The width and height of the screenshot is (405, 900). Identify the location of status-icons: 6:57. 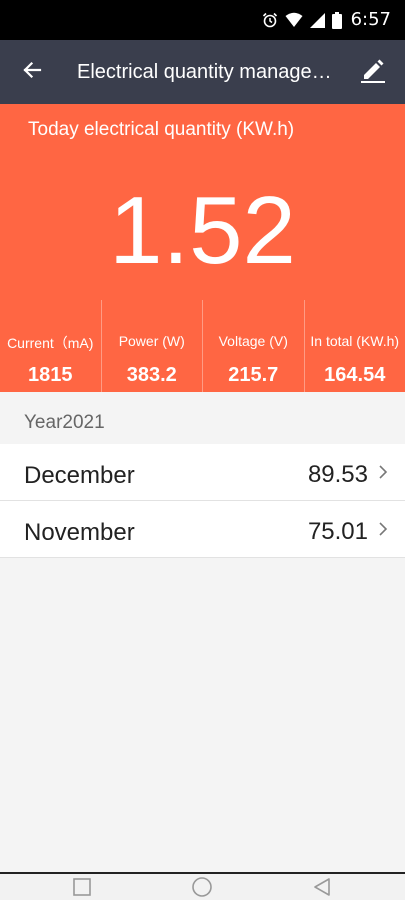
(326, 20).